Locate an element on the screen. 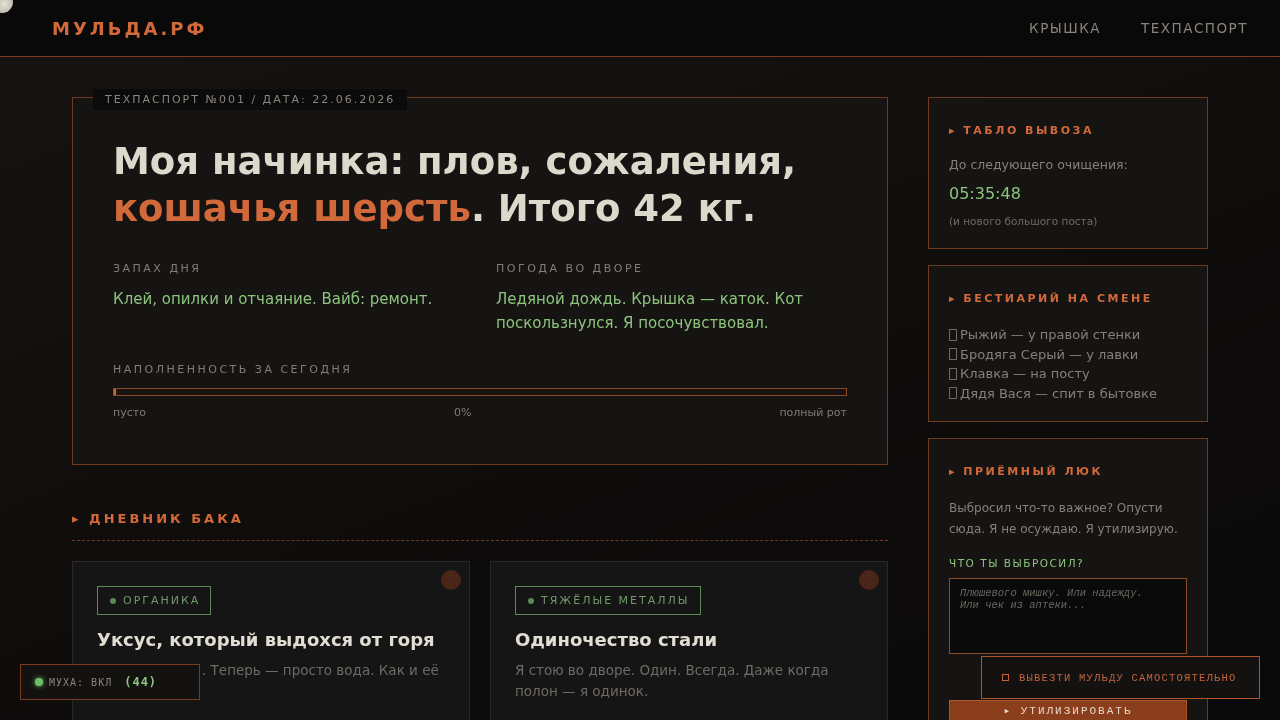  entry-text: Я стою во дворе. Один. Всегда. Даже когда полон — я одинок. is located at coordinates (672, 681).